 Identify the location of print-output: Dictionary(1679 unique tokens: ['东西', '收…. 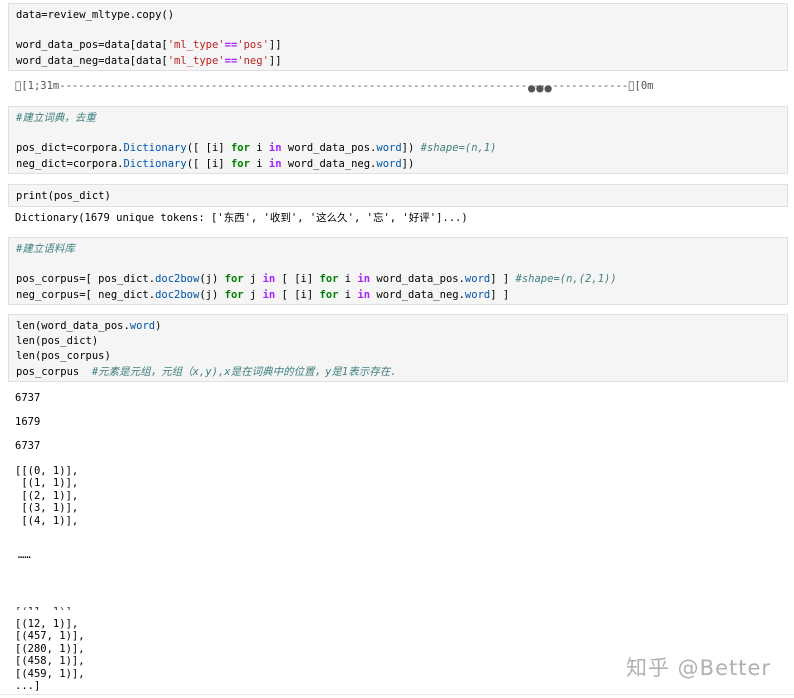
(241, 218).